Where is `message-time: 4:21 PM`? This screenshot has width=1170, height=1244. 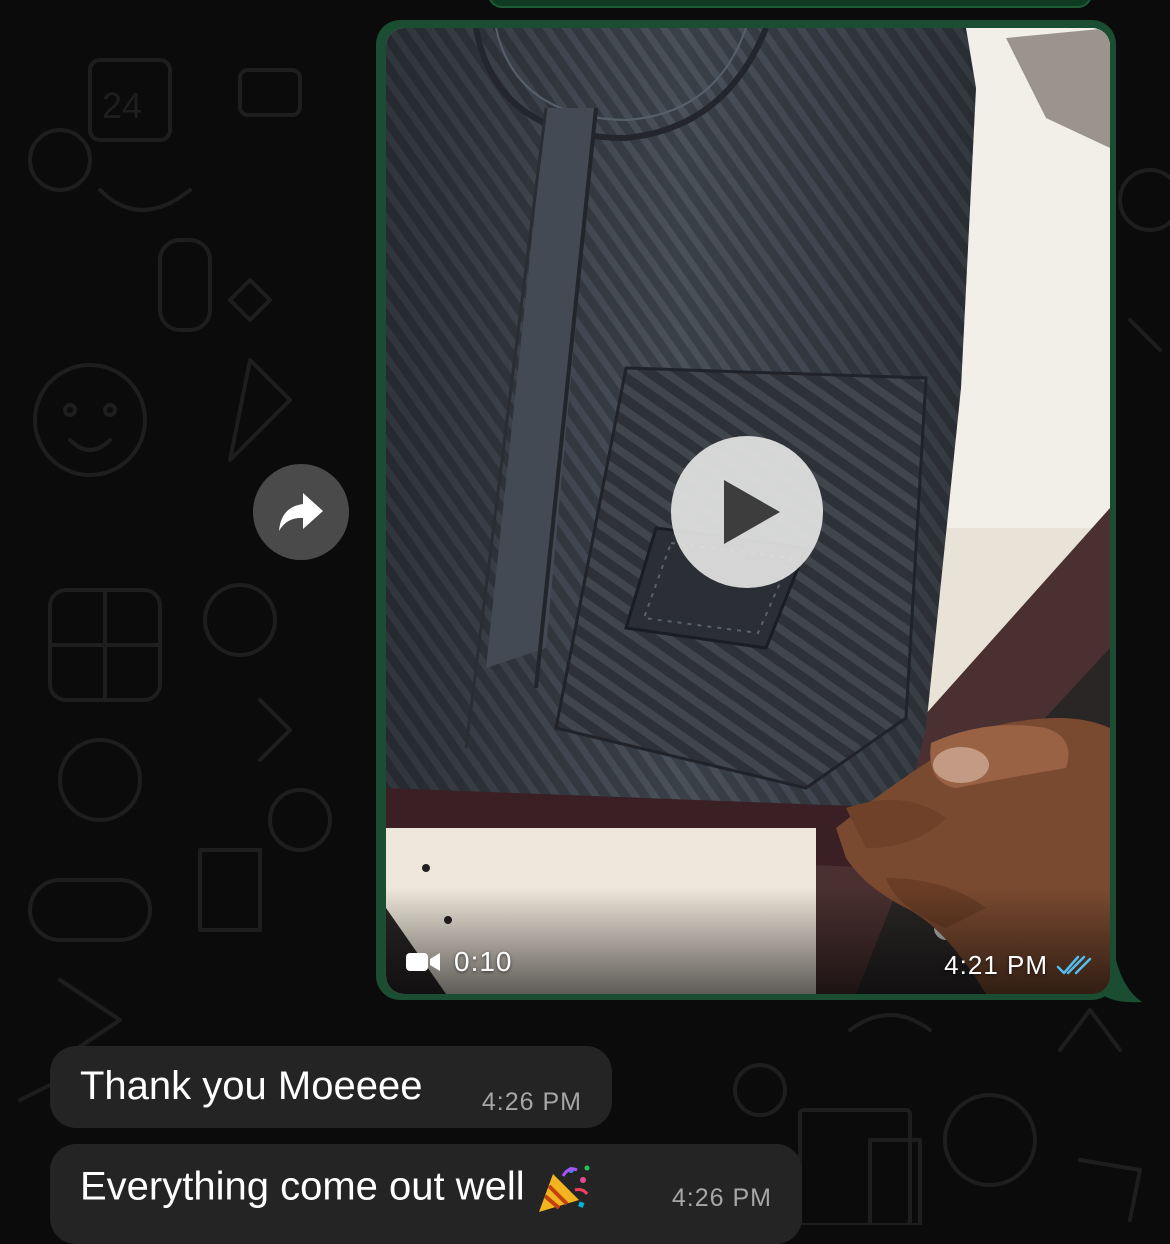
message-time: 4:21 PM is located at coordinates (996, 965).